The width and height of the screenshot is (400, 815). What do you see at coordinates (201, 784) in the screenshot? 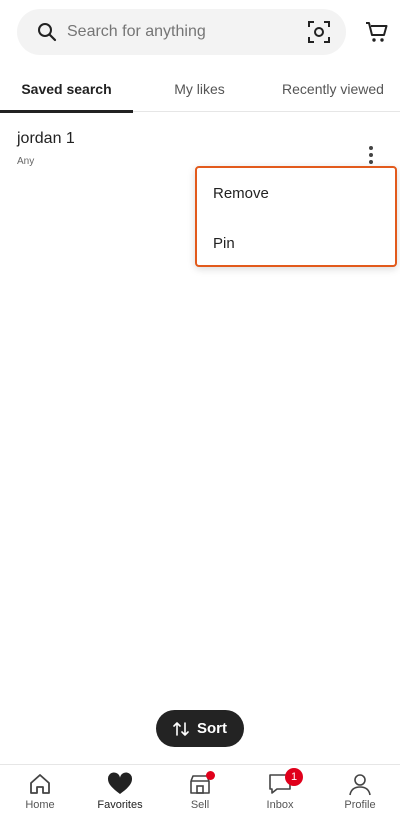
I see `store-icon` at bounding box center [201, 784].